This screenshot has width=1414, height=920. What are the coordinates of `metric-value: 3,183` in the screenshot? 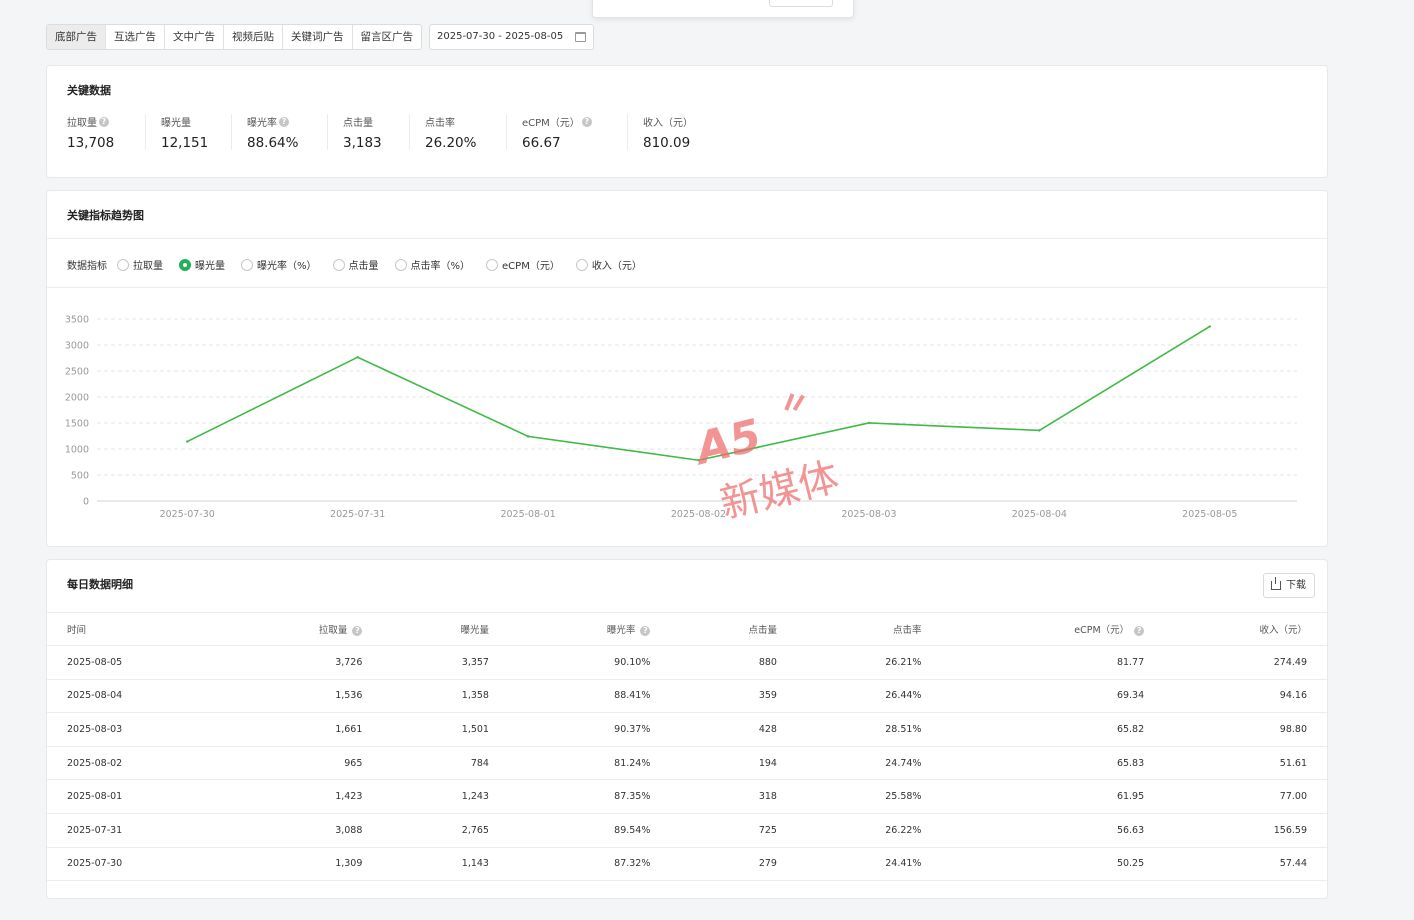 It's located at (362, 143).